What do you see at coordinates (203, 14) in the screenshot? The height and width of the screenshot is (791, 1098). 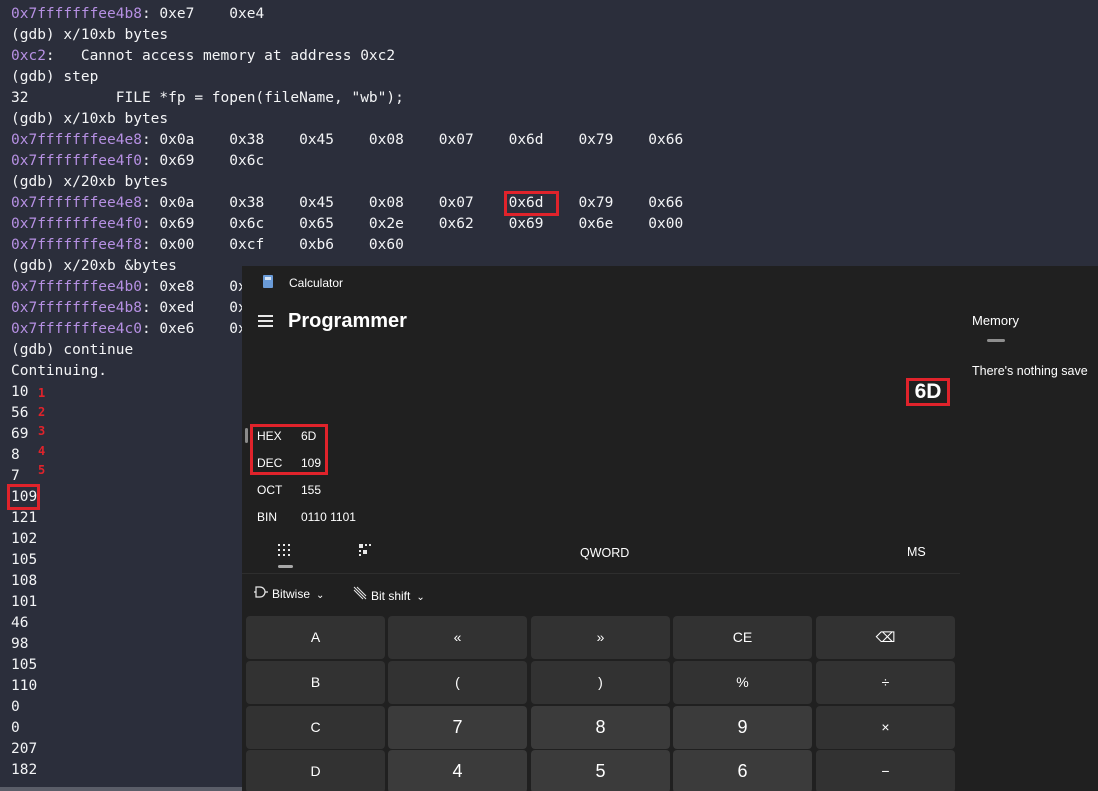 I see `terminal-text: : 0xe7 0xe4` at bounding box center [203, 14].